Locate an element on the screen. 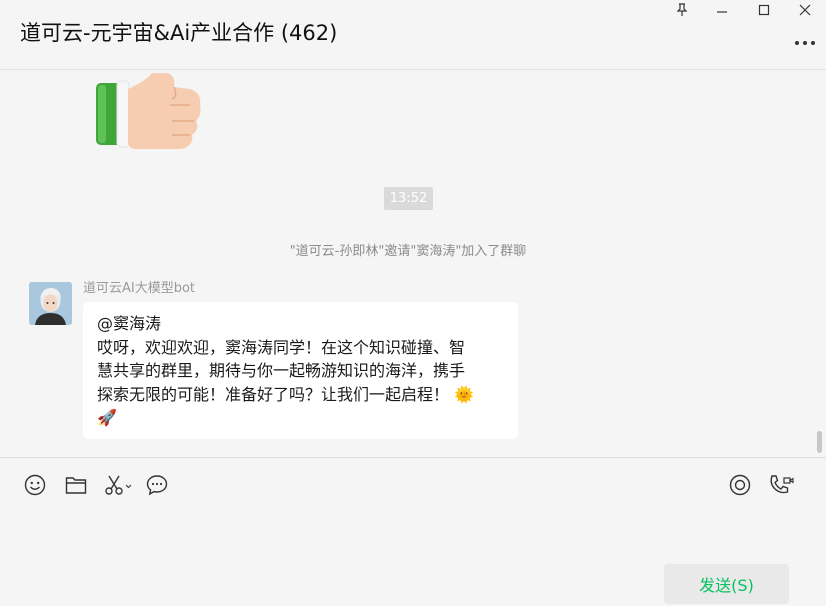 This screenshot has height=606, width=826. chat-bubble-icon is located at coordinates (157, 485).